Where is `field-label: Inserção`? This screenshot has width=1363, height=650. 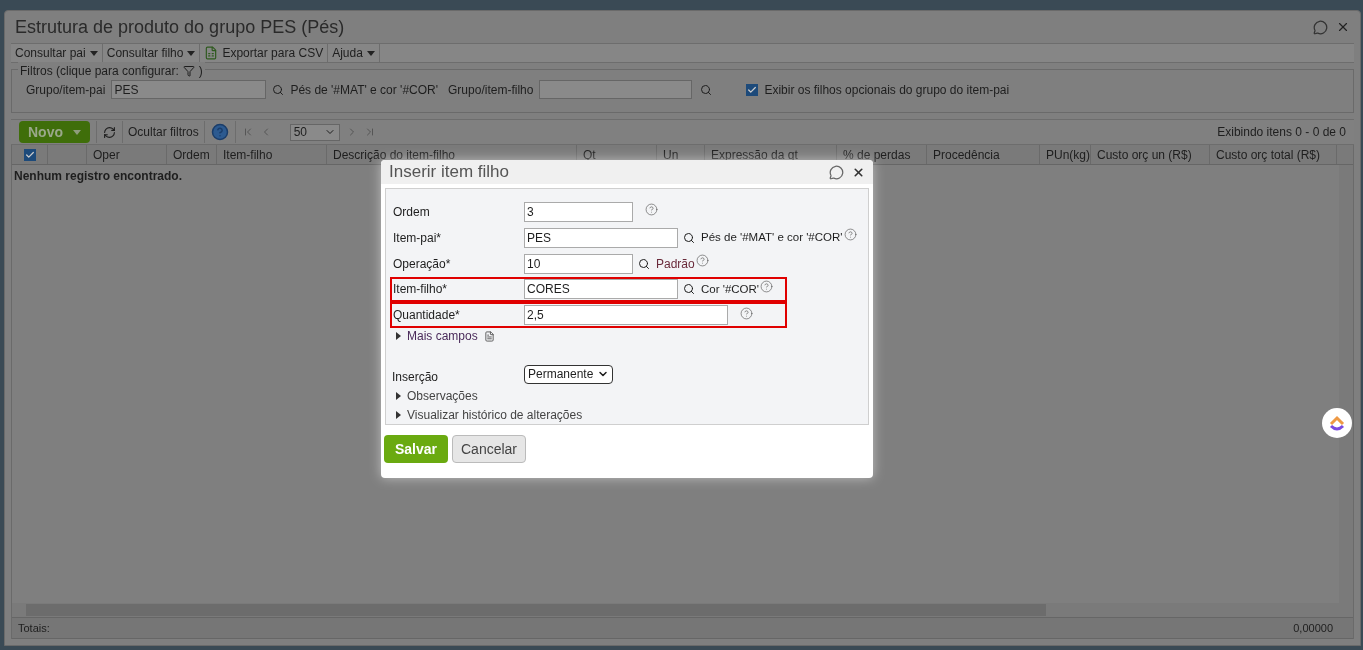
field-label: Inserção is located at coordinates (416, 378).